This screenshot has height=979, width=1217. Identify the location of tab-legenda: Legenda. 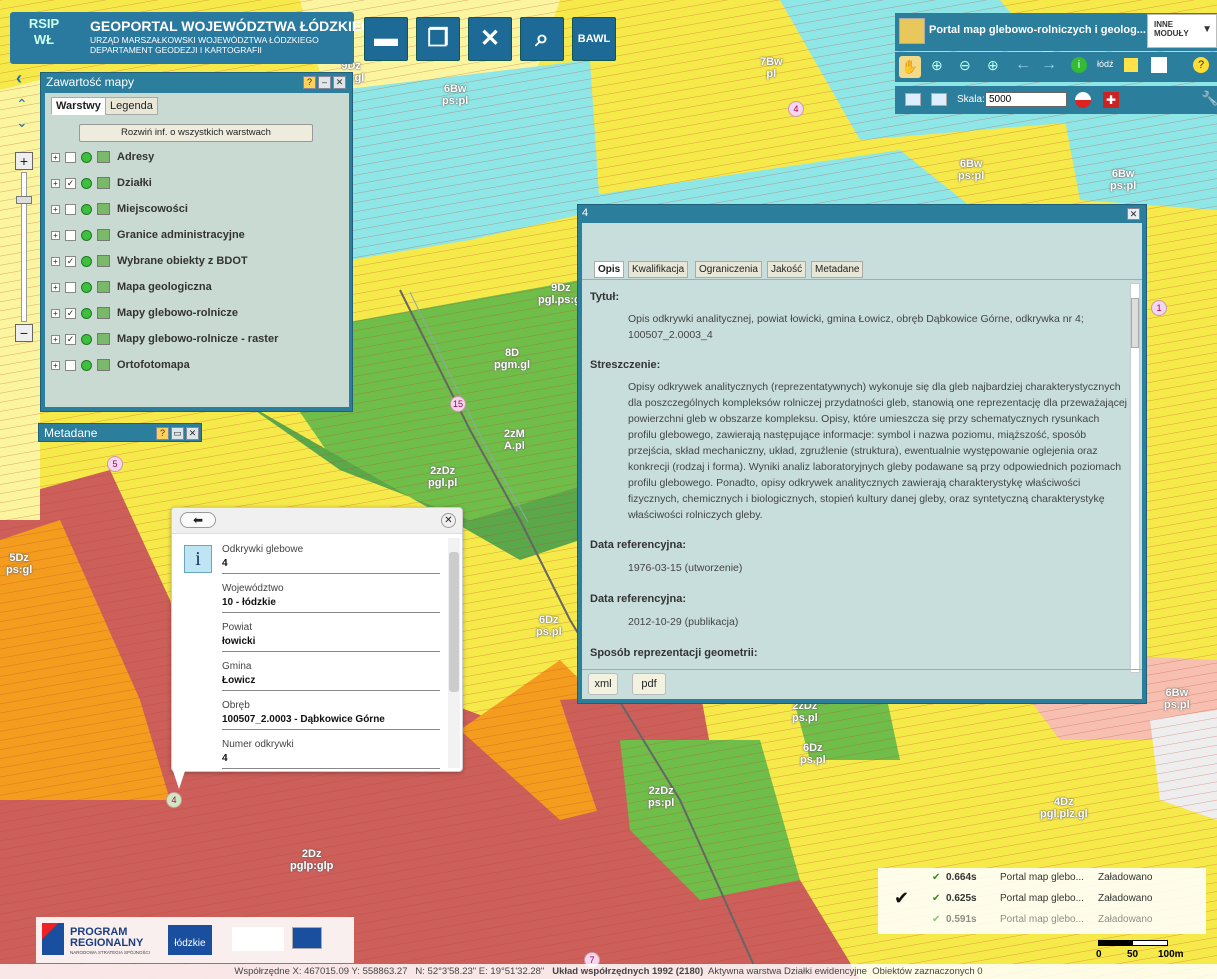
(131, 106).